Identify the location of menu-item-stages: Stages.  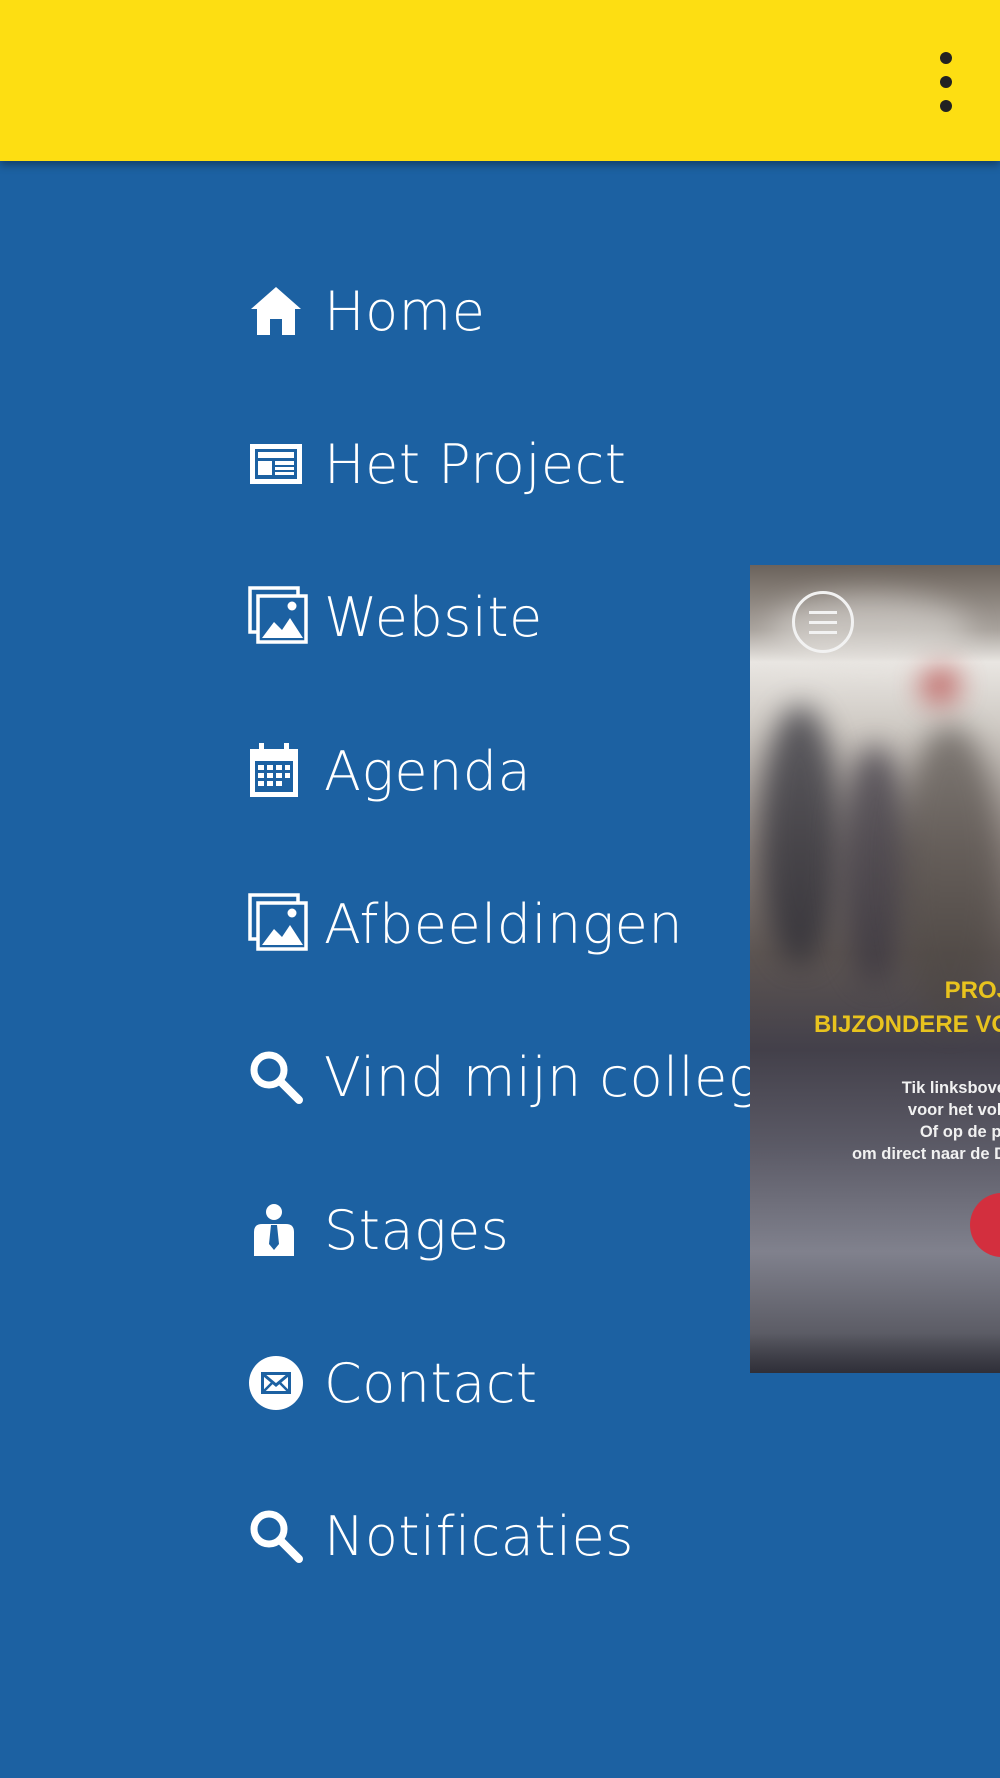
(498, 1230).